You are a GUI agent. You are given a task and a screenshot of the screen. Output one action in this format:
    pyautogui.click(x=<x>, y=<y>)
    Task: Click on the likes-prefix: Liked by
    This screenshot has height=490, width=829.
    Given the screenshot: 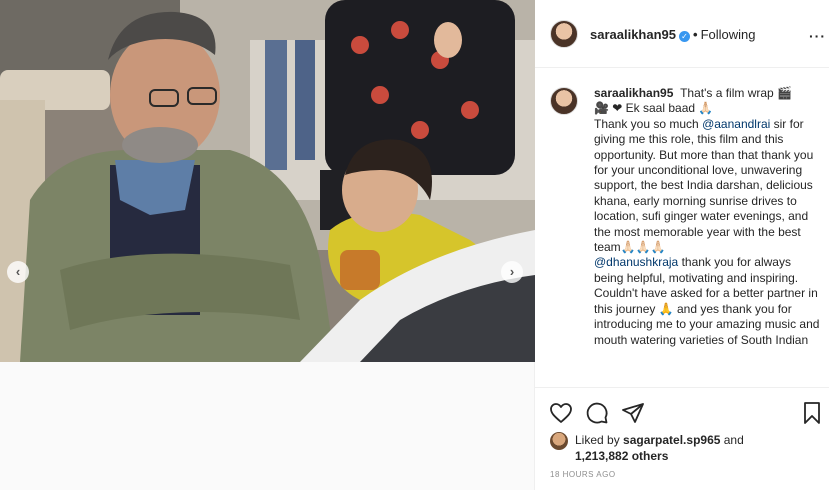 What is the action you would take?
    pyautogui.click(x=599, y=440)
    